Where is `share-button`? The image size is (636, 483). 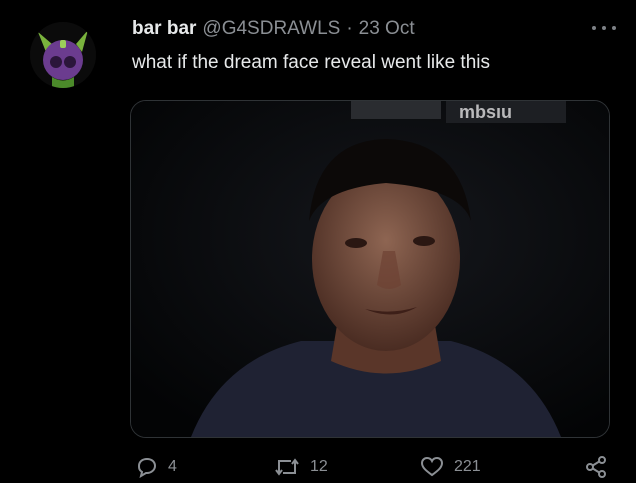 share-button is located at coordinates (596, 467).